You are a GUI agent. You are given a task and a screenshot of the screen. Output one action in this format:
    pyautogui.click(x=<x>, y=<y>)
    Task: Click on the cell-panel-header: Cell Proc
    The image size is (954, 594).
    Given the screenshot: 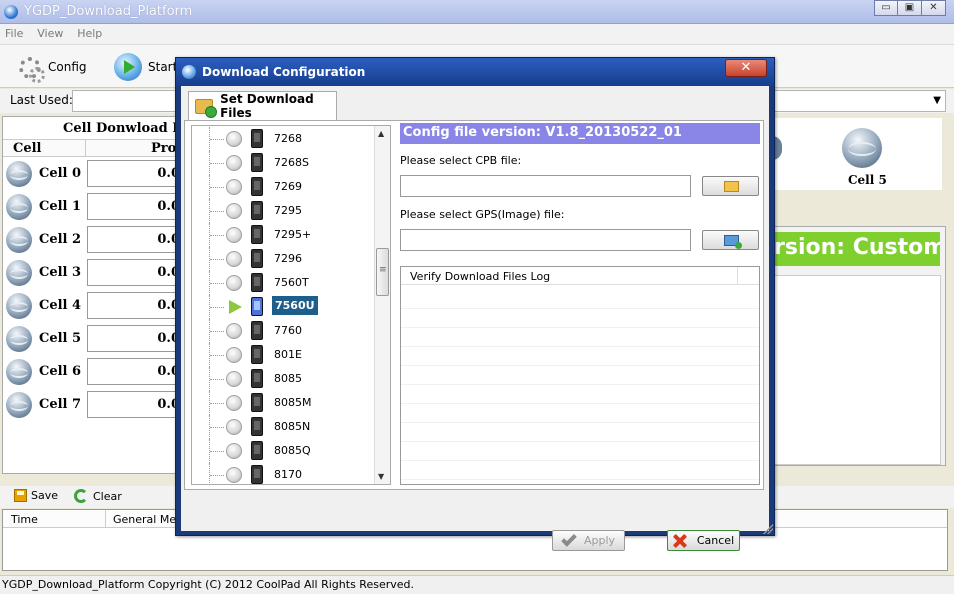 What is the action you would take?
    pyautogui.click(x=93, y=148)
    